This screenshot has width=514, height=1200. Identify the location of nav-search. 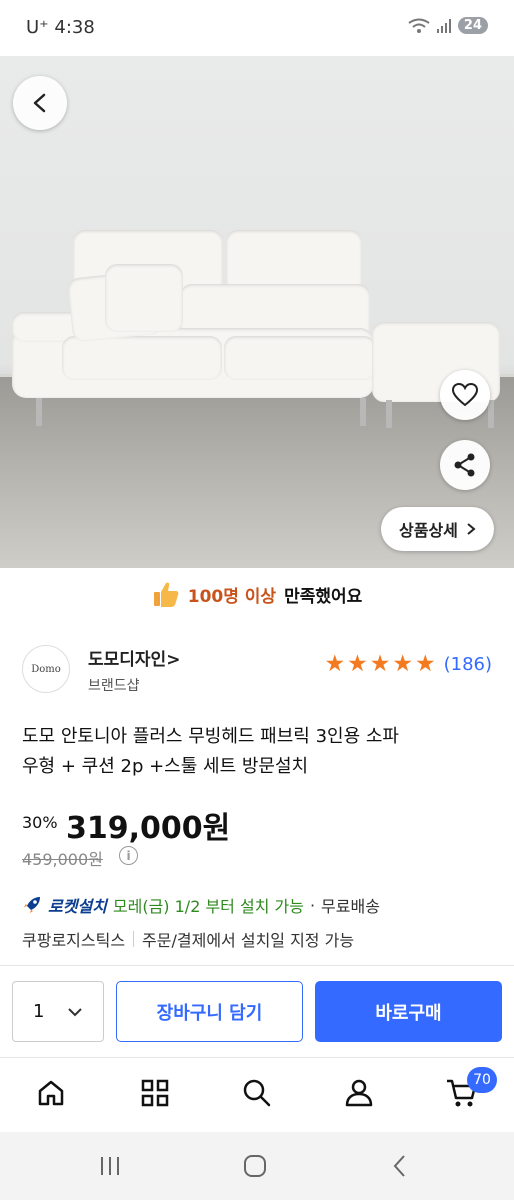
(257, 1093).